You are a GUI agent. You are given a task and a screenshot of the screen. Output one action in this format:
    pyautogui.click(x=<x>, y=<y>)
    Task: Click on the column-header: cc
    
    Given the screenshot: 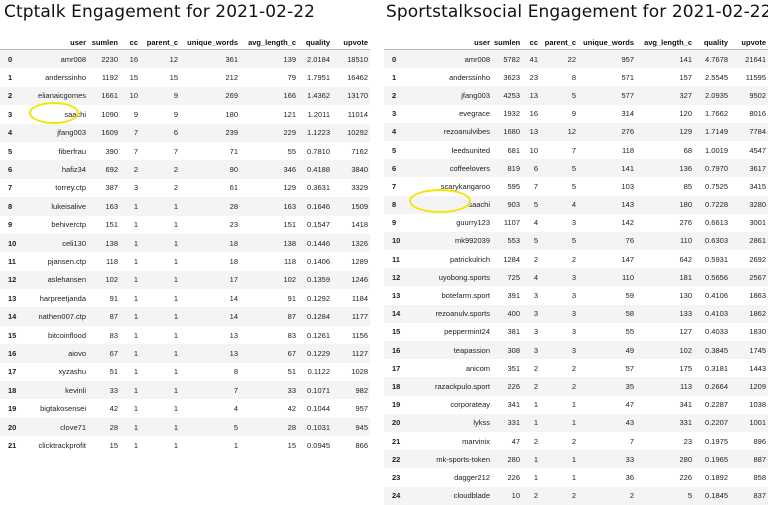 What is the action you would take?
    pyautogui.click(x=130, y=43)
    